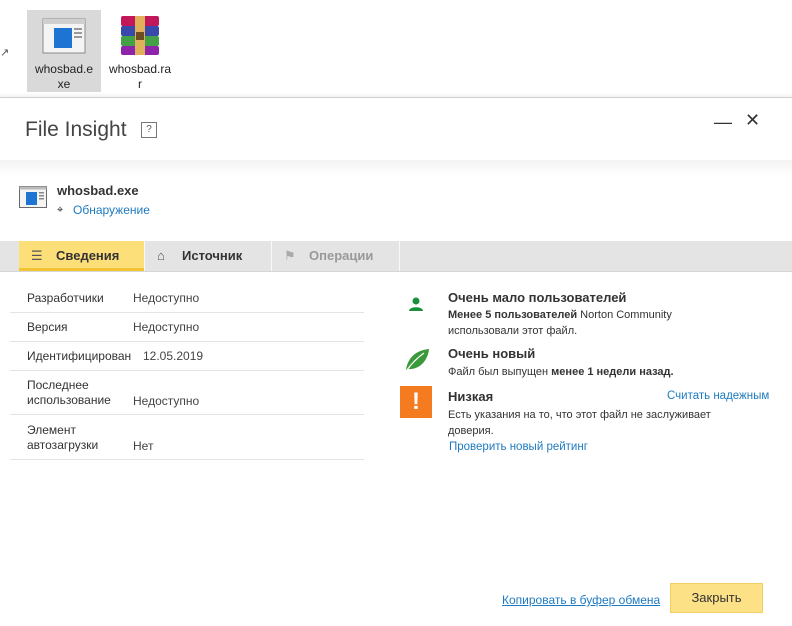 This screenshot has height=626, width=792. Describe the element at coordinates (79, 356) in the screenshot. I see `detail-key: Идентифицирован` at that location.